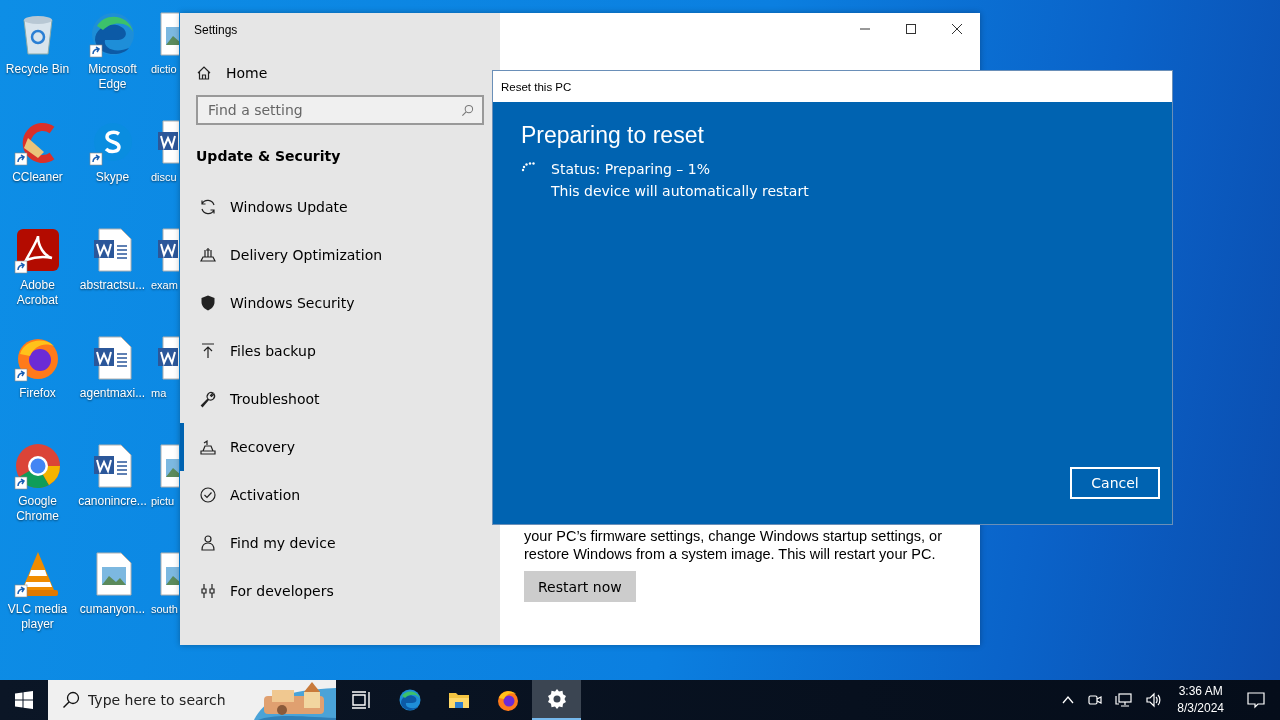  I want to click on nav-item: Windows Security, so click(340, 303).